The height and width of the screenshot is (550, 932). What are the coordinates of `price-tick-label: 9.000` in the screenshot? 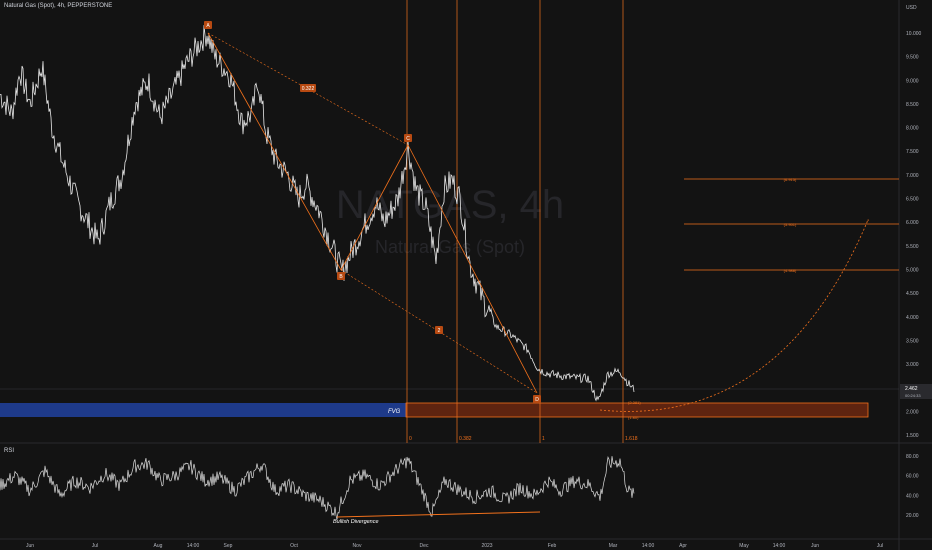 It's located at (912, 81).